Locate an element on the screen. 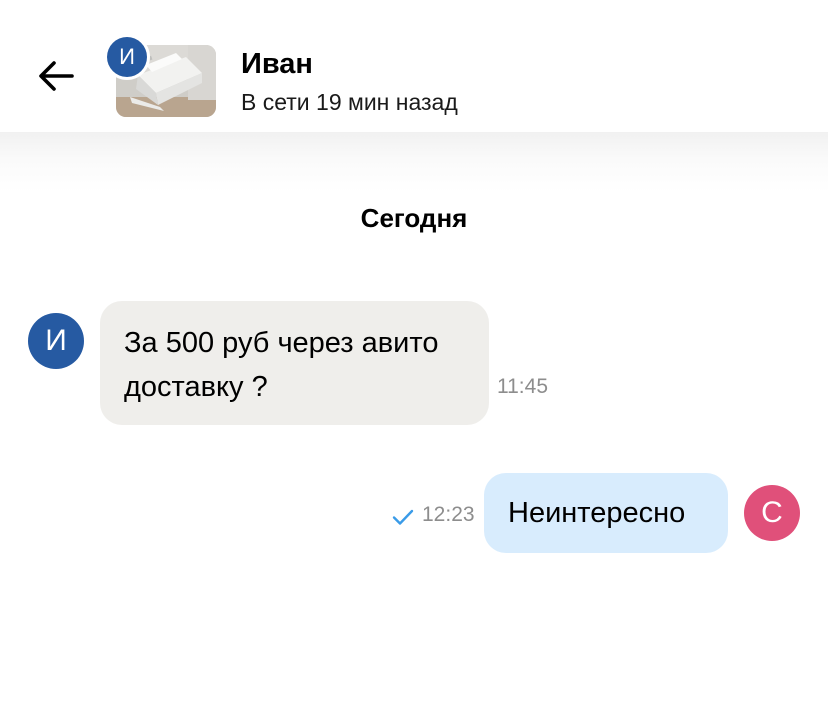  date-separator: Сегодня is located at coordinates (414, 218).